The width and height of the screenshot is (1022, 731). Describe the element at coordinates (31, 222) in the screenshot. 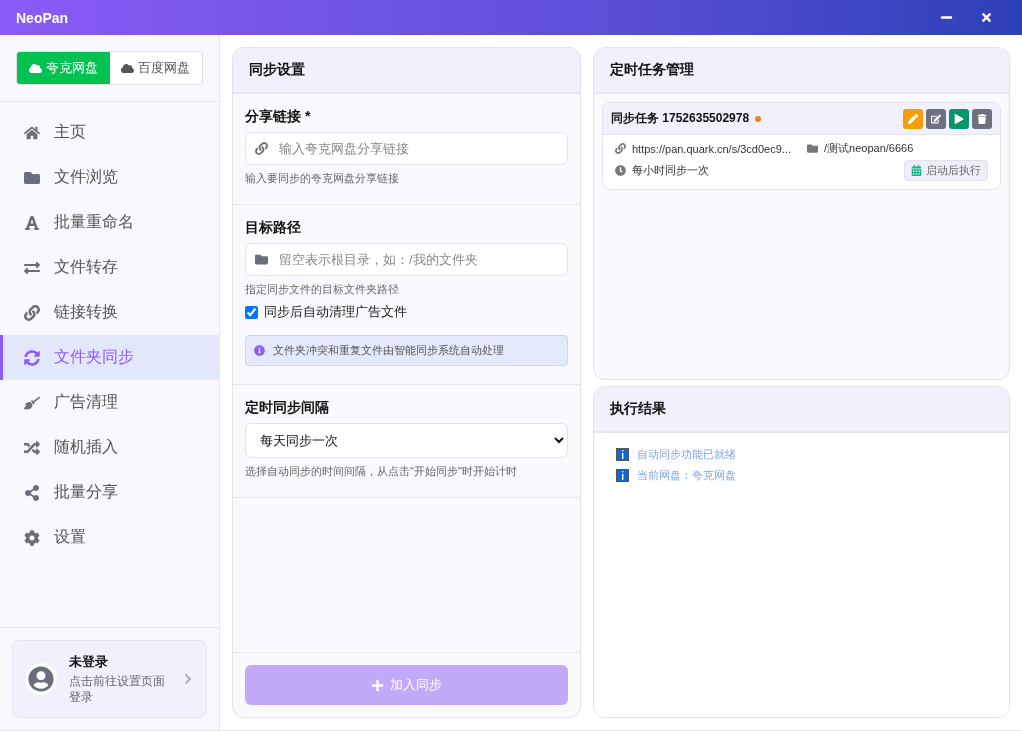

I see `letter-icon` at that location.